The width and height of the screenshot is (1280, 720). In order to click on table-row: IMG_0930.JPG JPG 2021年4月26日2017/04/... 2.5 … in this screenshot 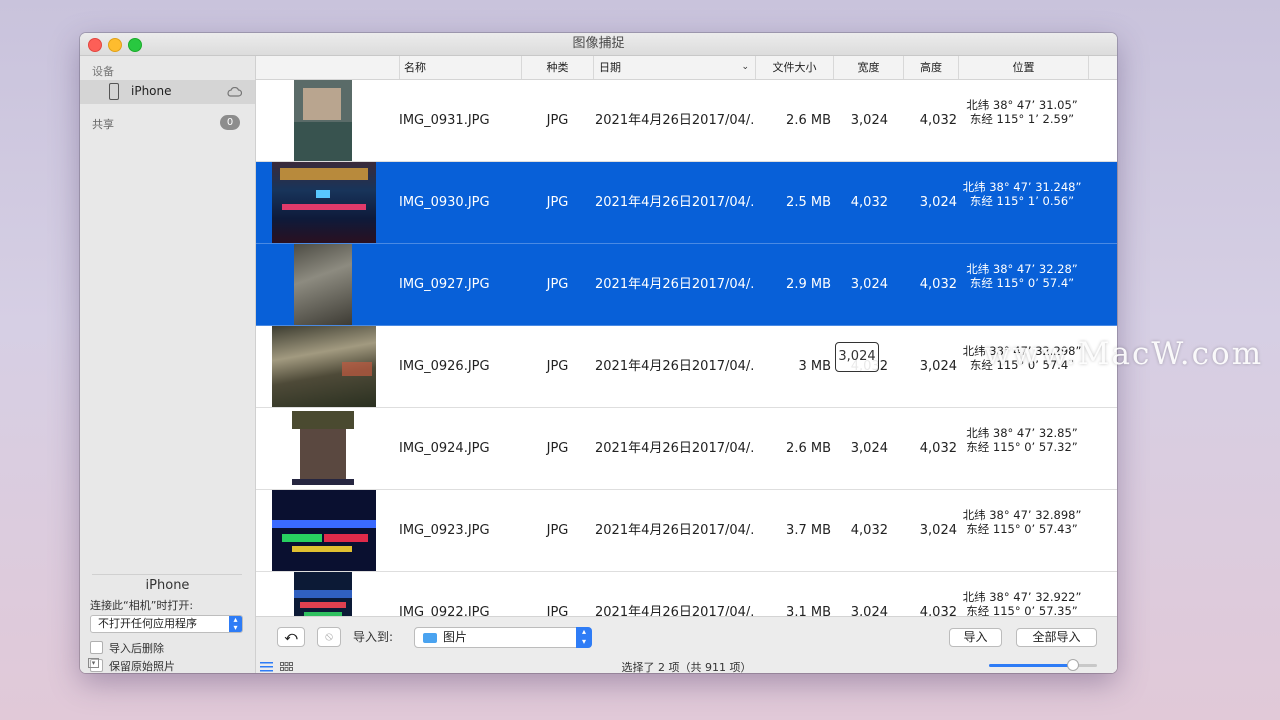, I will do `click(686, 203)`.